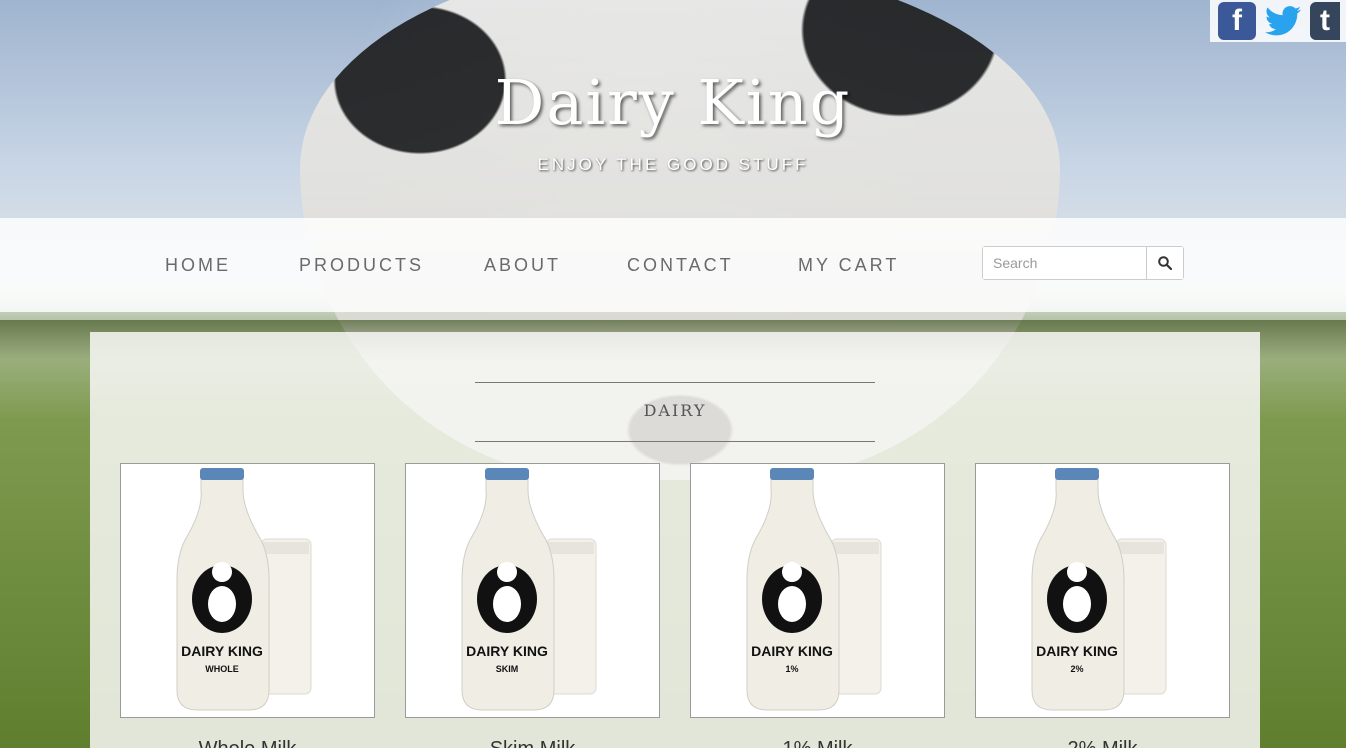 Image resolution: width=1346 pixels, height=748 pixels. I want to click on twitter-bird-shape, so click(1283, 21).